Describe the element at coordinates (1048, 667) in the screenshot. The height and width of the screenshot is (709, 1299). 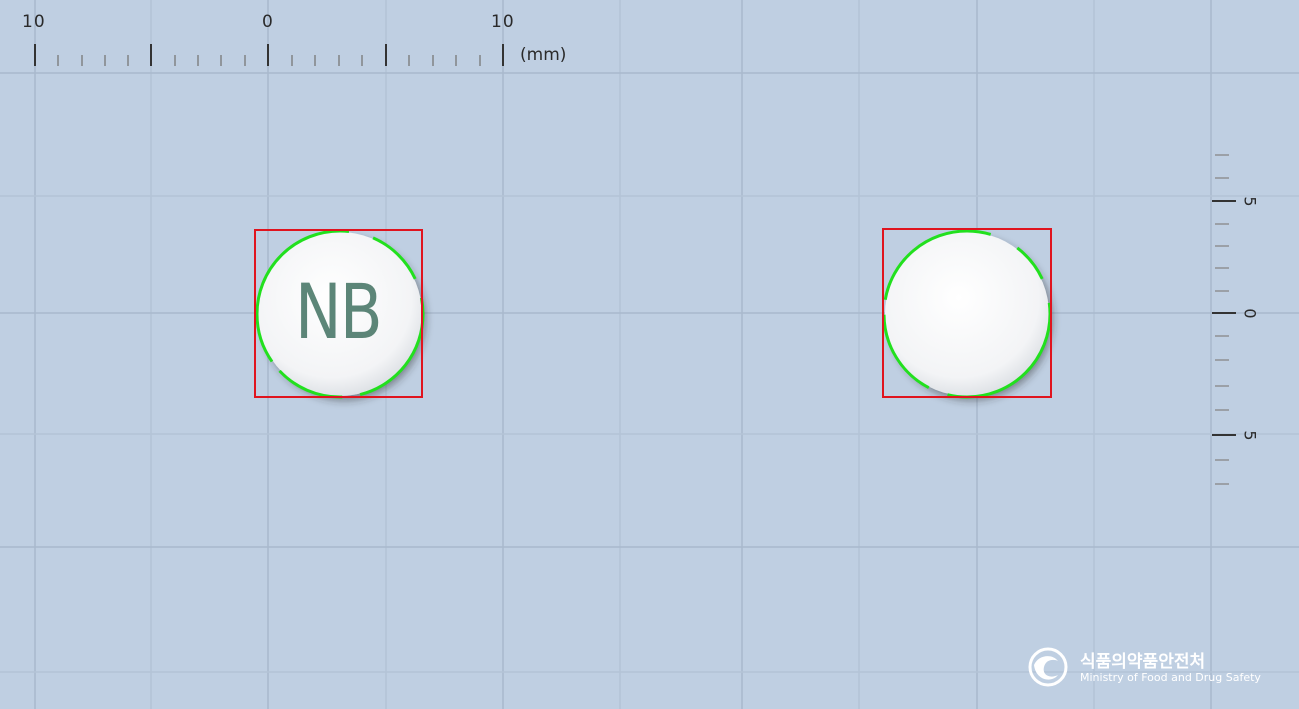
I see `mfds-emblem-icon` at that location.